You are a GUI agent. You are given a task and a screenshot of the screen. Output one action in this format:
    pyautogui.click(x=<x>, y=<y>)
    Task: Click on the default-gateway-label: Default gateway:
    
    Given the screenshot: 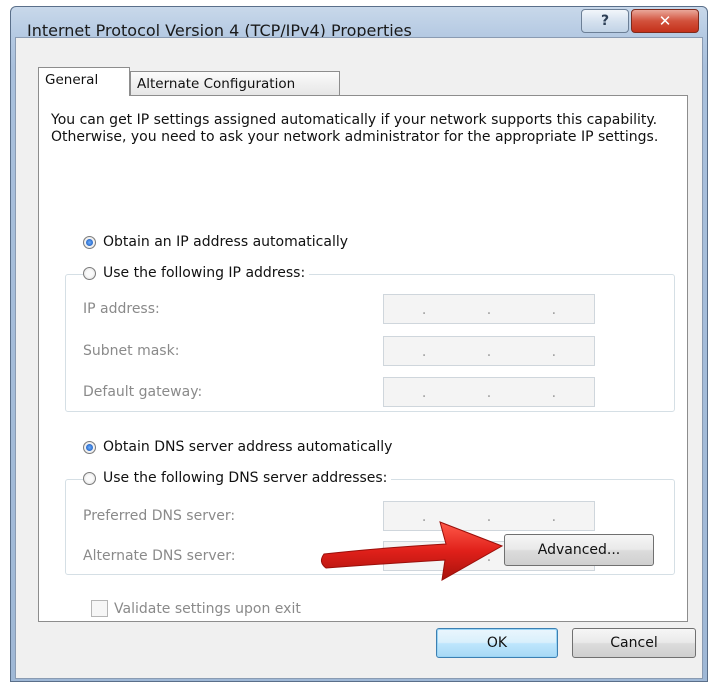 What is the action you would take?
    pyautogui.click(x=143, y=392)
    